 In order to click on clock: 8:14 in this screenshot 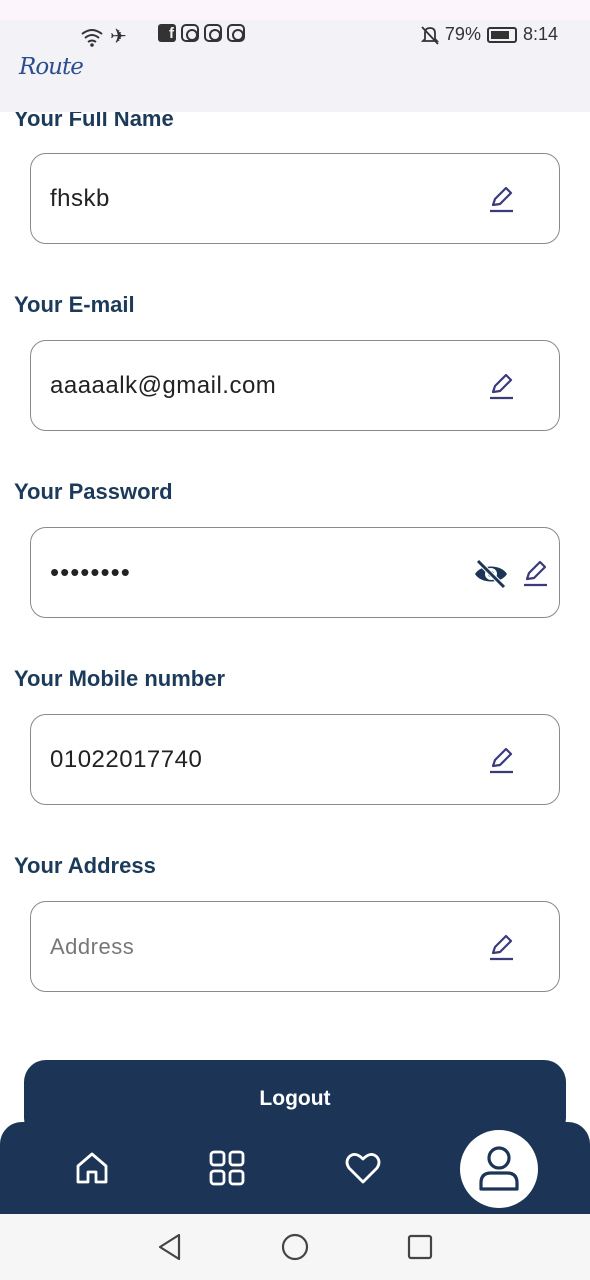, I will do `click(540, 34)`.